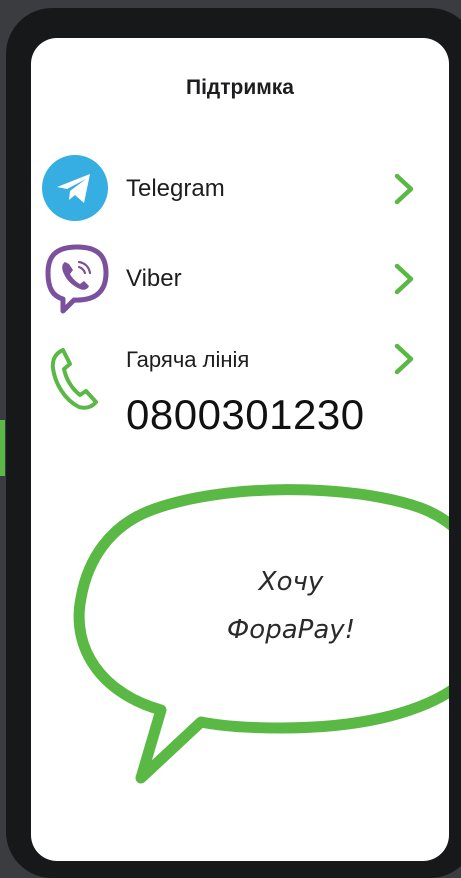 This screenshot has width=461, height=878. What do you see at coordinates (291, 630) in the screenshot?
I see `bubble-text-line2: ФораPay!` at bounding box center [291, 630].